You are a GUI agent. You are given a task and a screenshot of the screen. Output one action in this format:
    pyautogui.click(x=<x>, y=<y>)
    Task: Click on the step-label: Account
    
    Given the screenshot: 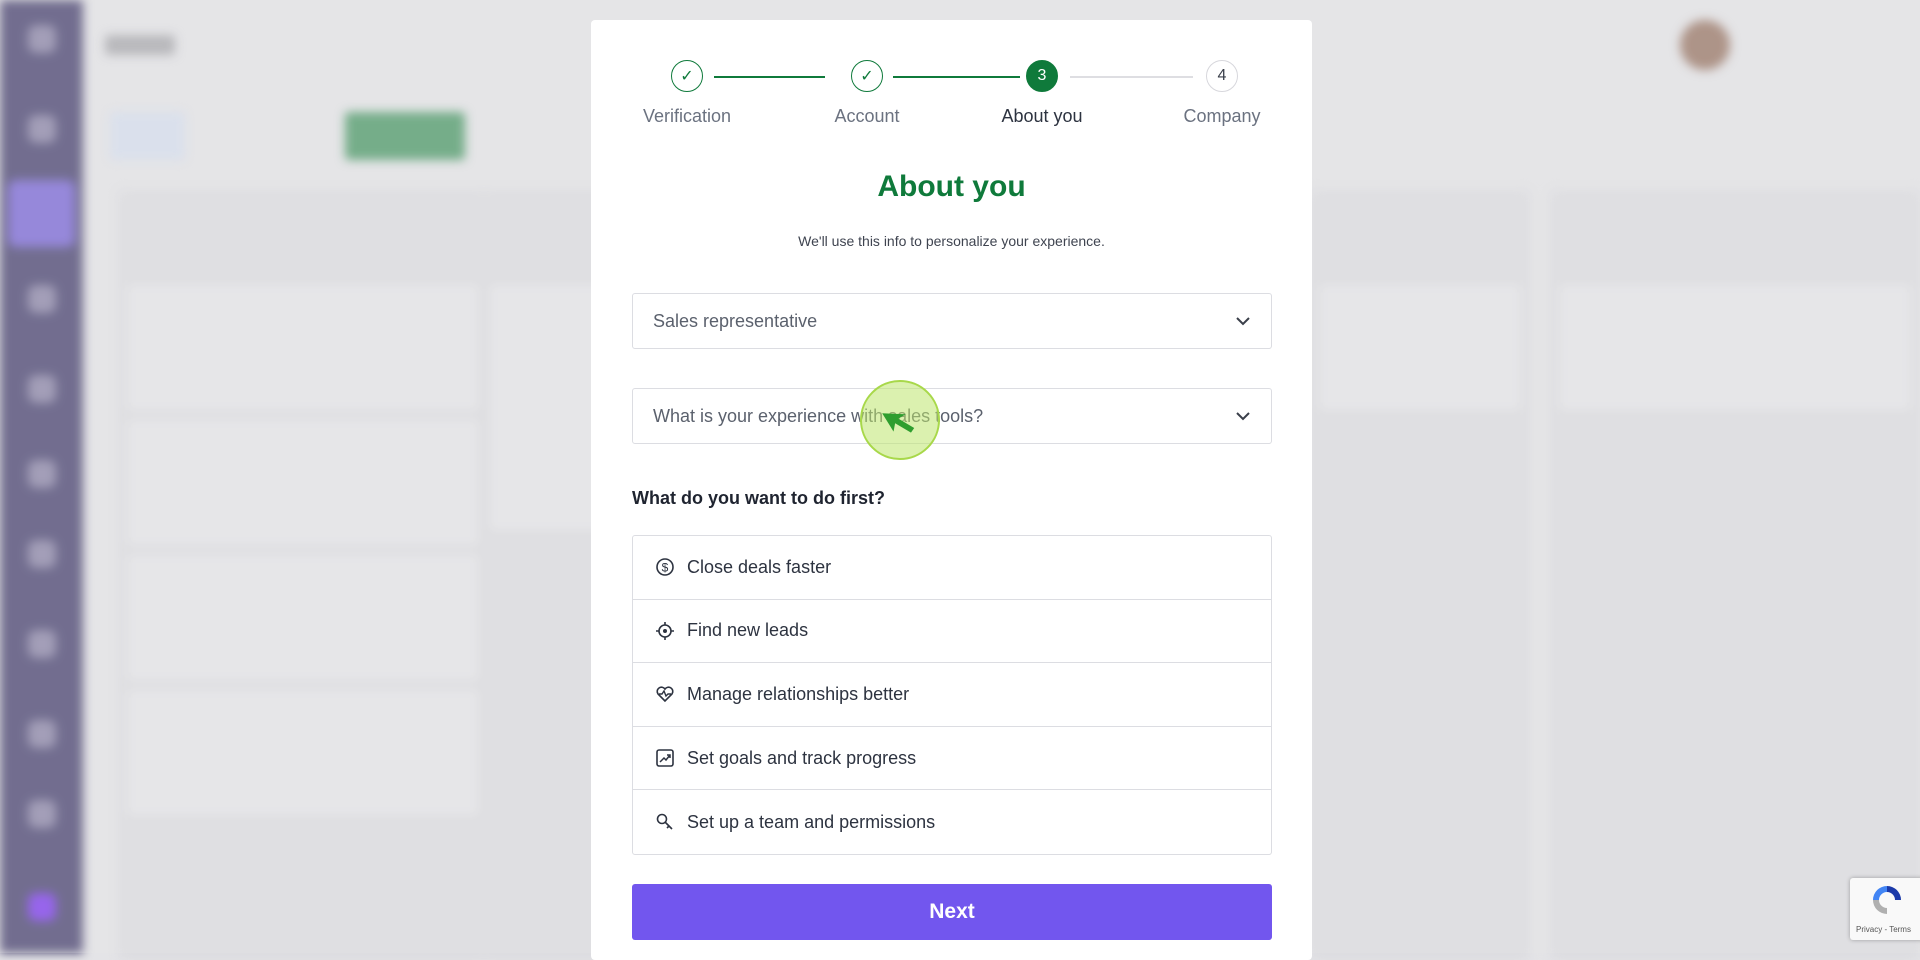 What is the action you would take?
    pyautogui.click(x=867, y=116)
    